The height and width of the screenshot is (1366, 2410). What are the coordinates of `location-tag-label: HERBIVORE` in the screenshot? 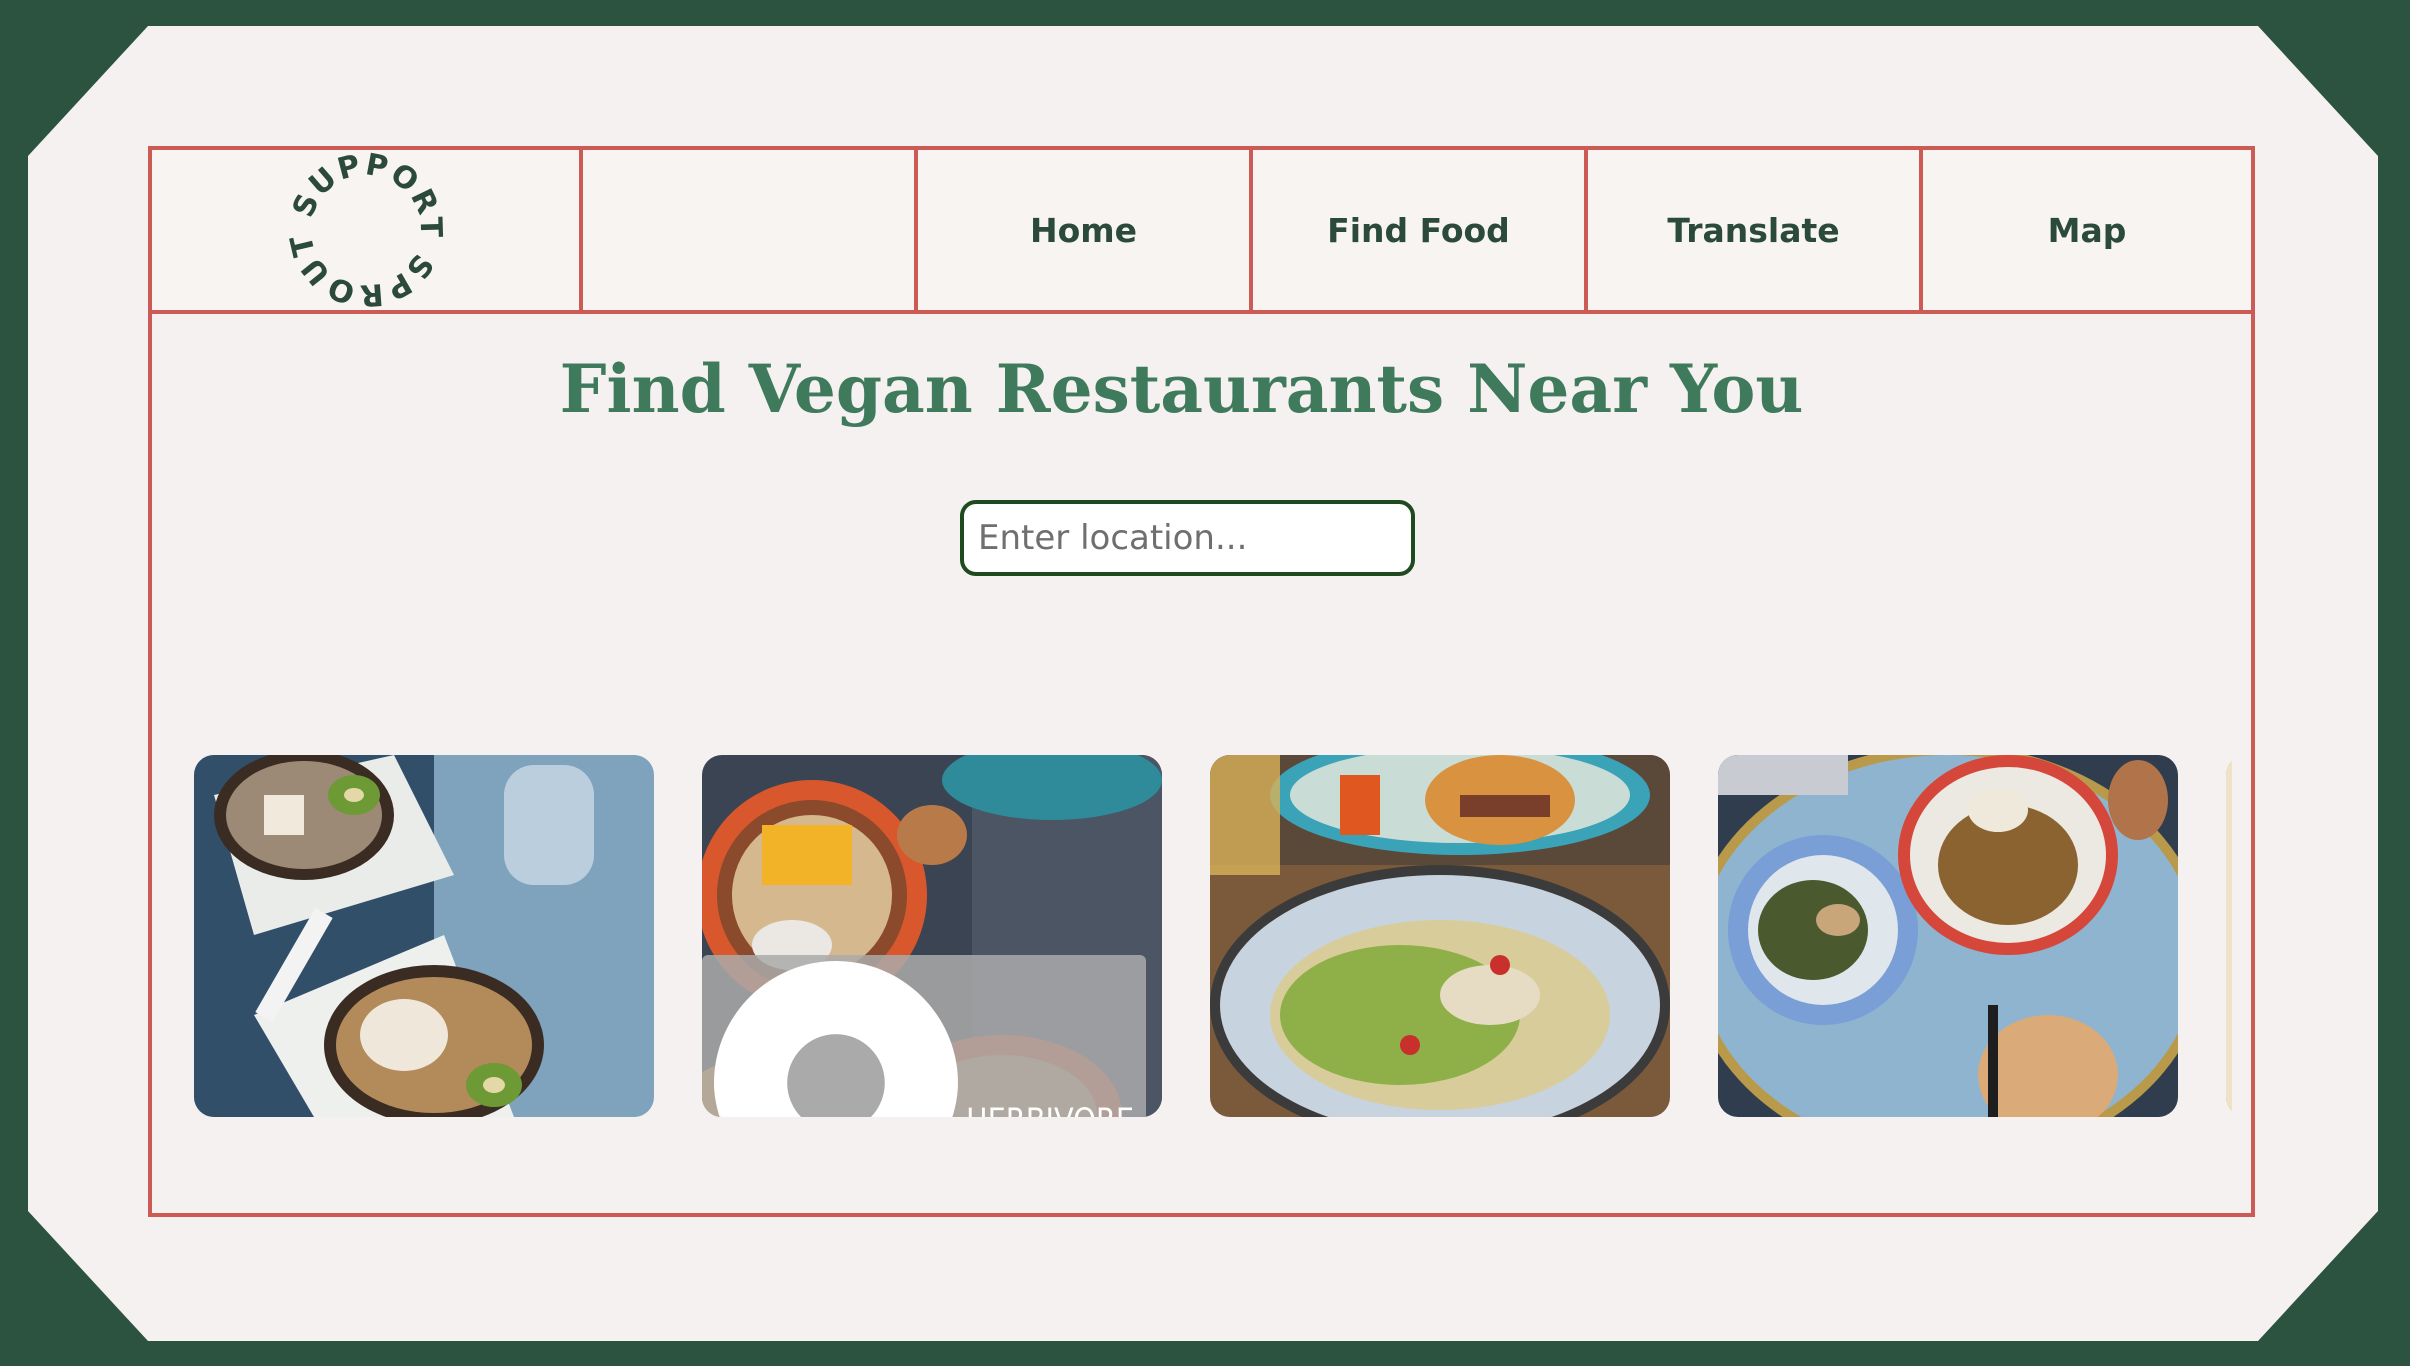 It's located at (1050, 1109).